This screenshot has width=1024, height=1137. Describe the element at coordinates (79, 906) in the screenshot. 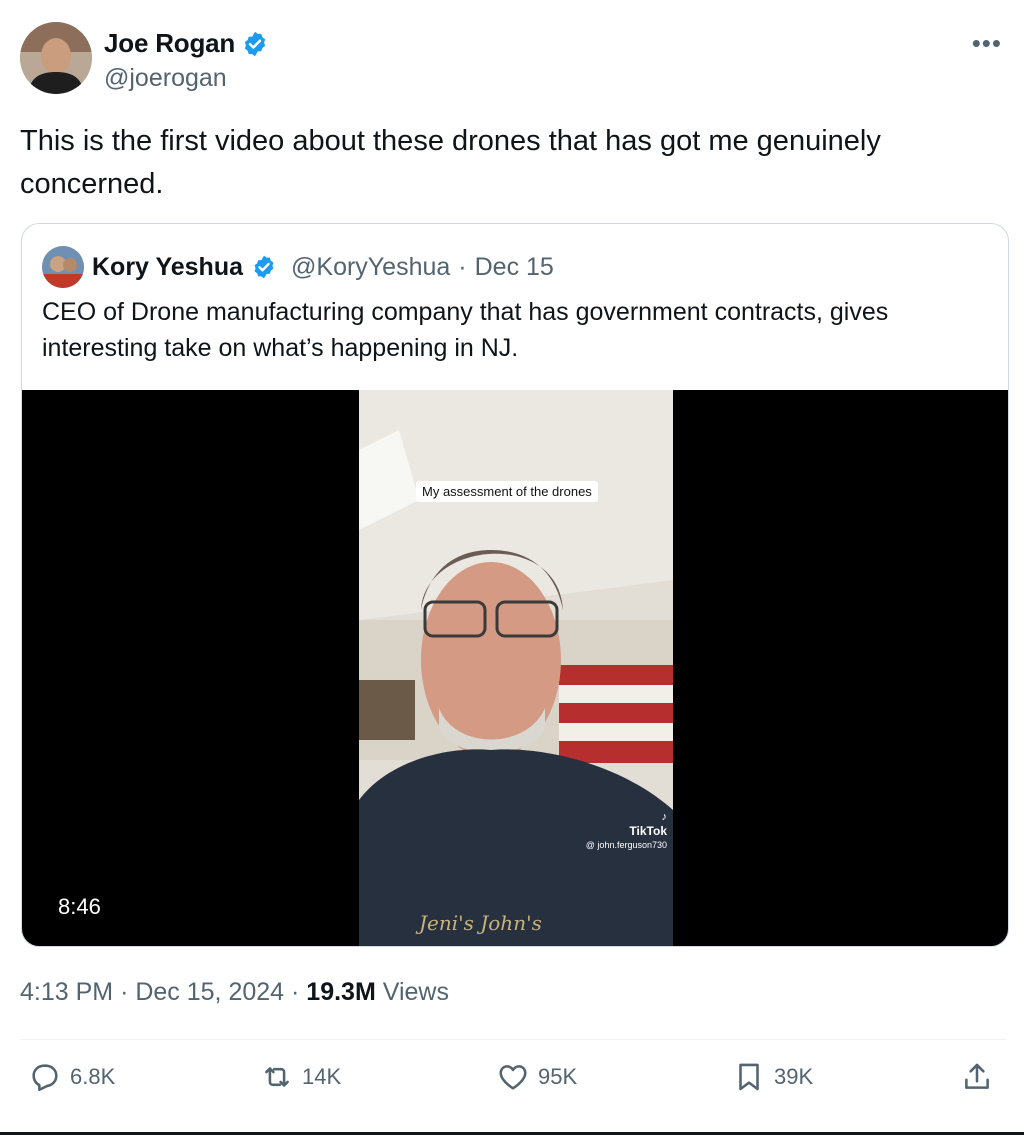

I see `video-duration: 8:46` at that location.